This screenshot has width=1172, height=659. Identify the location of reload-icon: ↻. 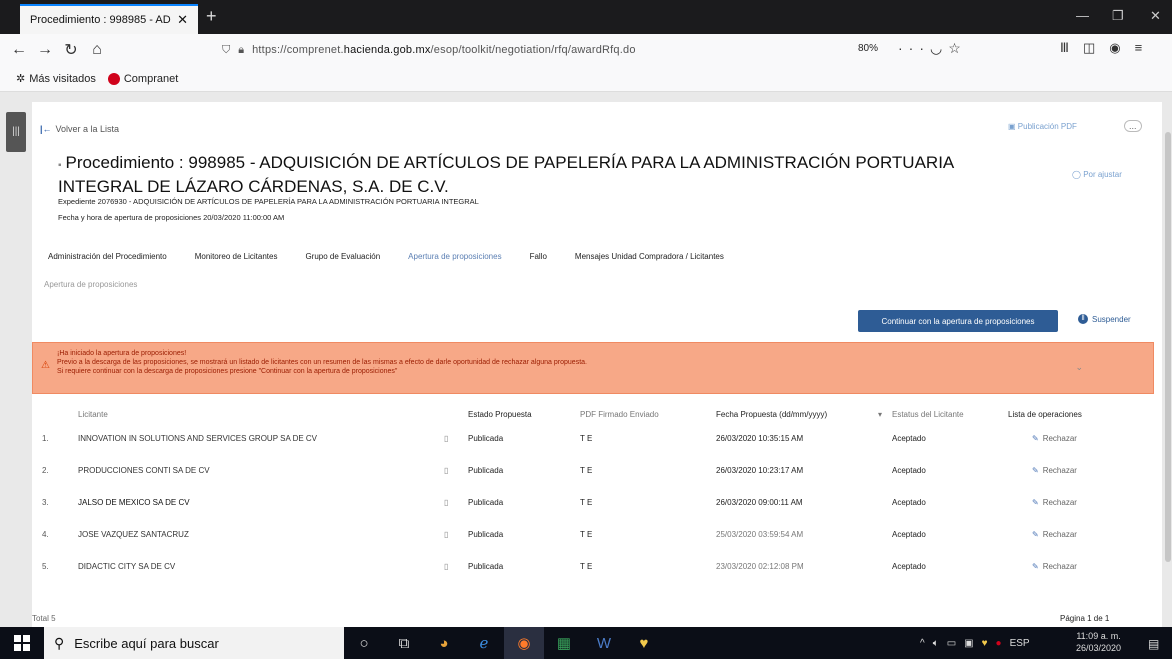
(71, 50).